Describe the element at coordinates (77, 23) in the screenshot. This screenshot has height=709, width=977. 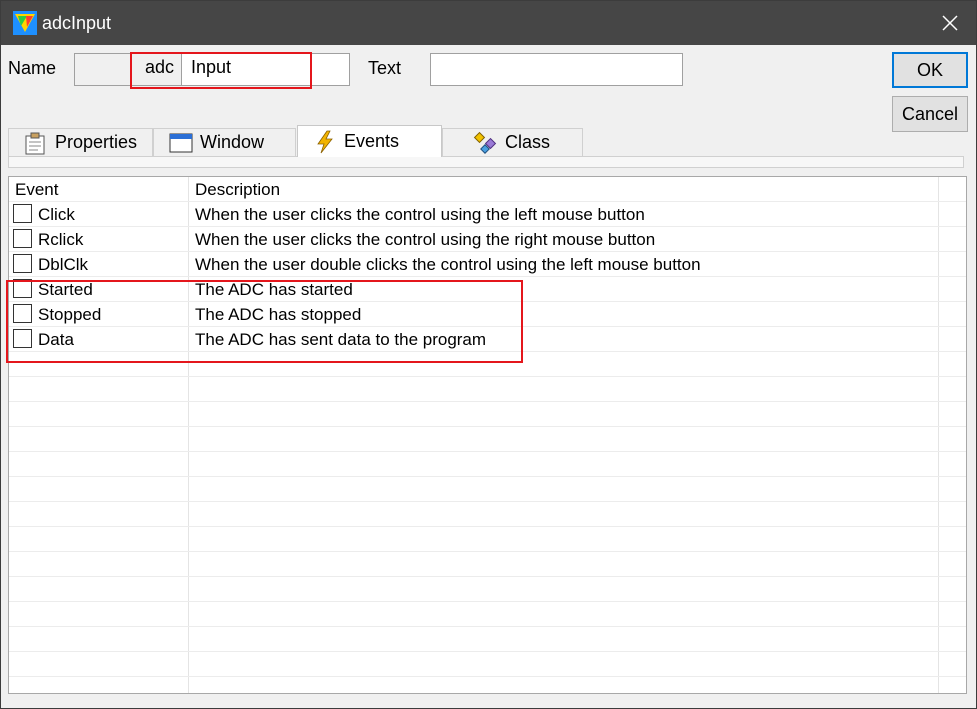
I see `window-title: adcInput` at that location.